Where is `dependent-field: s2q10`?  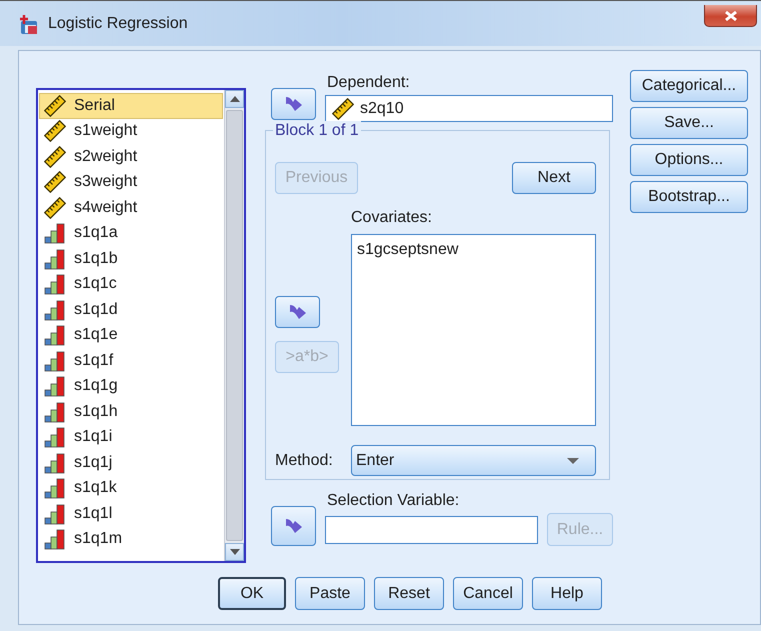 dependent-field: s2q10 is located at coordinates (469, 108).